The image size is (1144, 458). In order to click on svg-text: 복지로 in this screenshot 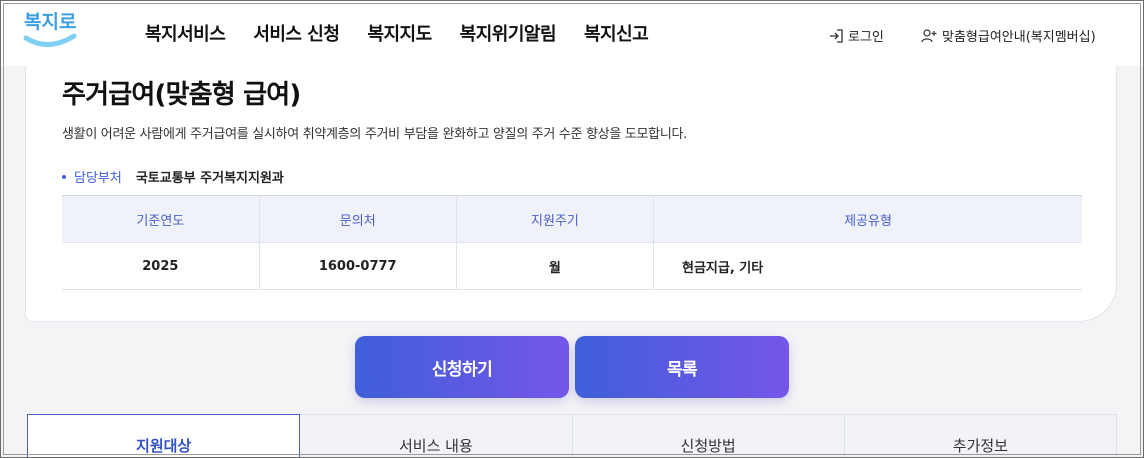, I will do `click(50, 22)`.